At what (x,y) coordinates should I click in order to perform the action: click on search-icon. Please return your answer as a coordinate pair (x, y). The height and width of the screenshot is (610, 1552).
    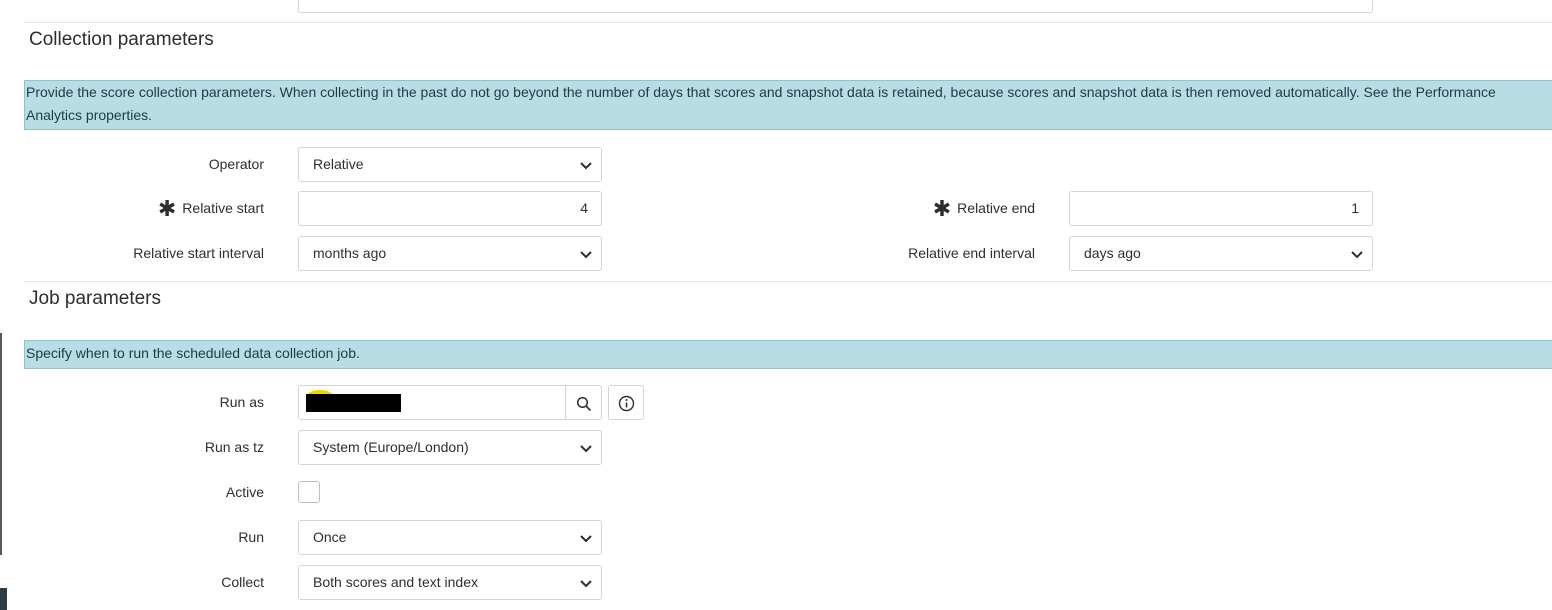
    Looking at the image, I should click on (584, 404).